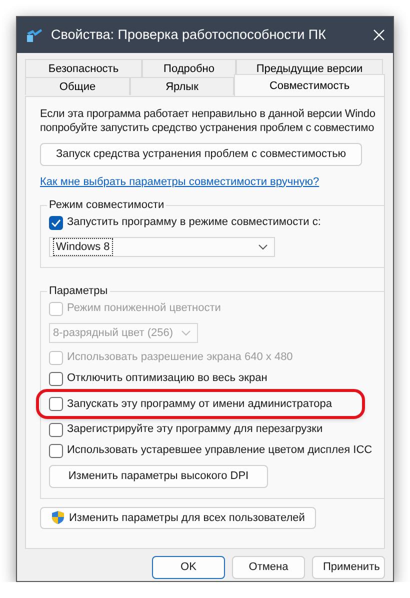 Image resolution: width=410 pixels, height=598 pixels. I want to click on checkbox-label: Зарегистрируйте эту программу для перезагрузки, so click(195, 430).